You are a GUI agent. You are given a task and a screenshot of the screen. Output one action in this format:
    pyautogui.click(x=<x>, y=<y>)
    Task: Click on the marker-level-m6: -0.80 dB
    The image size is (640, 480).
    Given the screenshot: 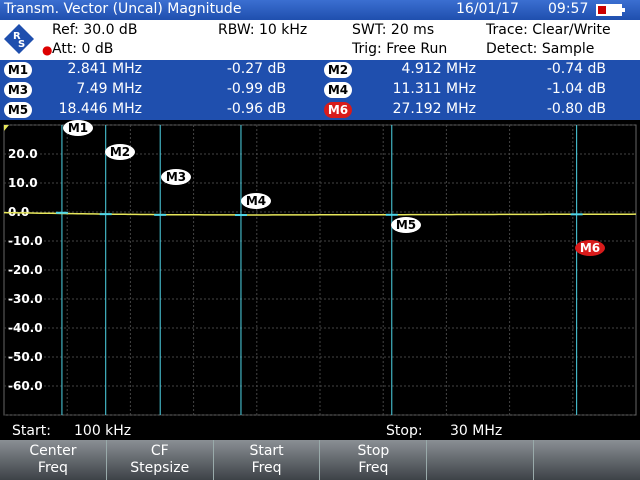 What is the action you would take?
    pyautogui.click(x=576, y=109)
    